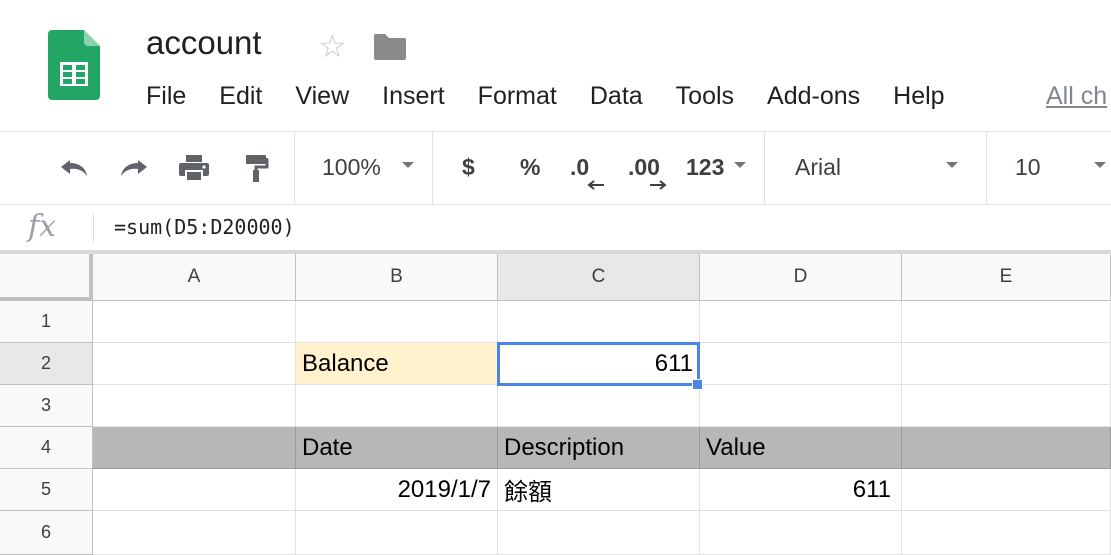 This screenshot has height=555, width=1111. Describe the element at coordinates (579, 167) in the screenshot. I see `decrease-decimal-button: .0` at that location.